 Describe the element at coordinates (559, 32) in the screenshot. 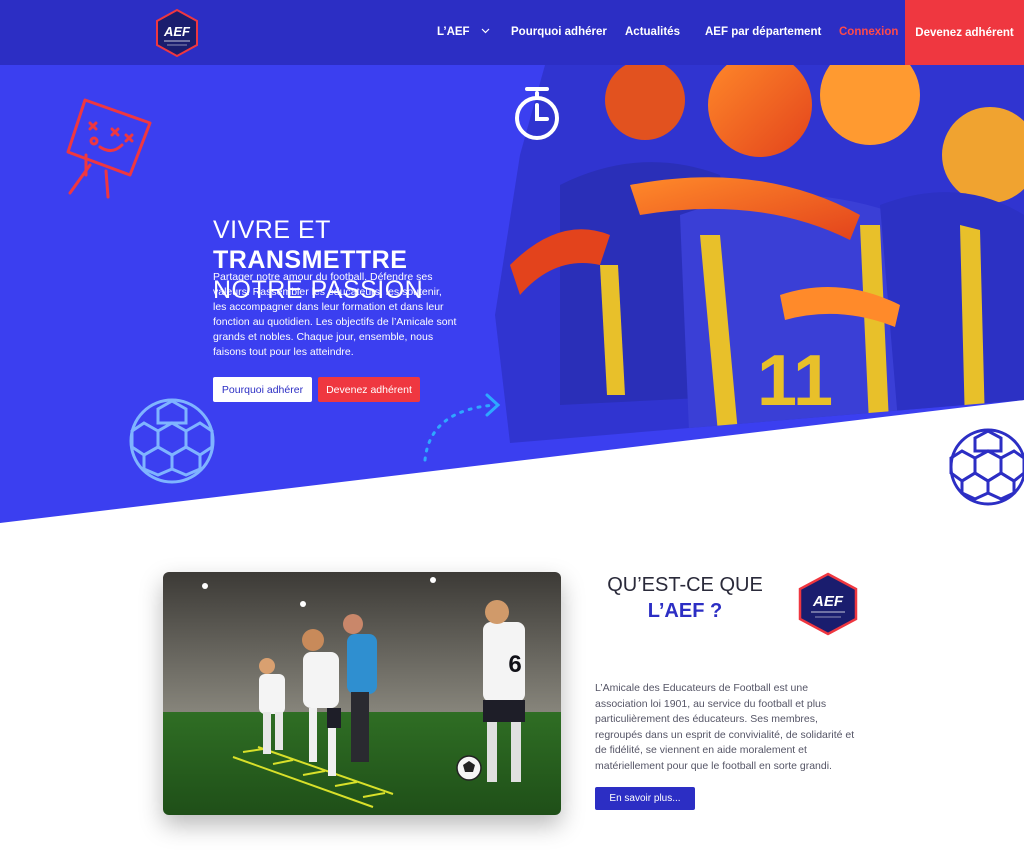

I see `nav-item-pourquoi-adherer: Pourquoi adhérer` at that location.